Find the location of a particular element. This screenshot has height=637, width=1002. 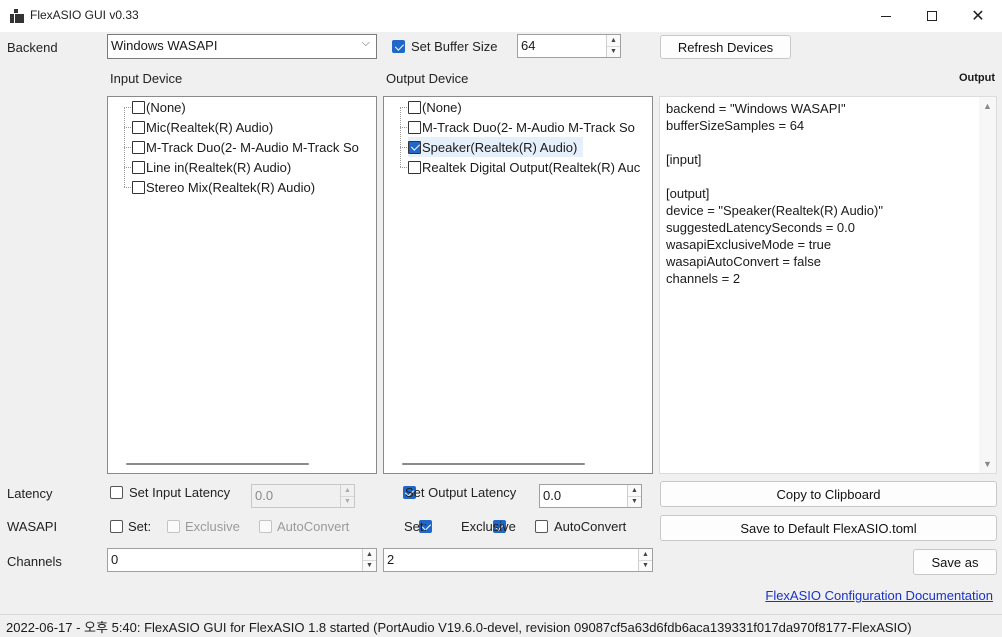

input-autoconvert-label: AutoConvert is located at coordinates (313, 526).